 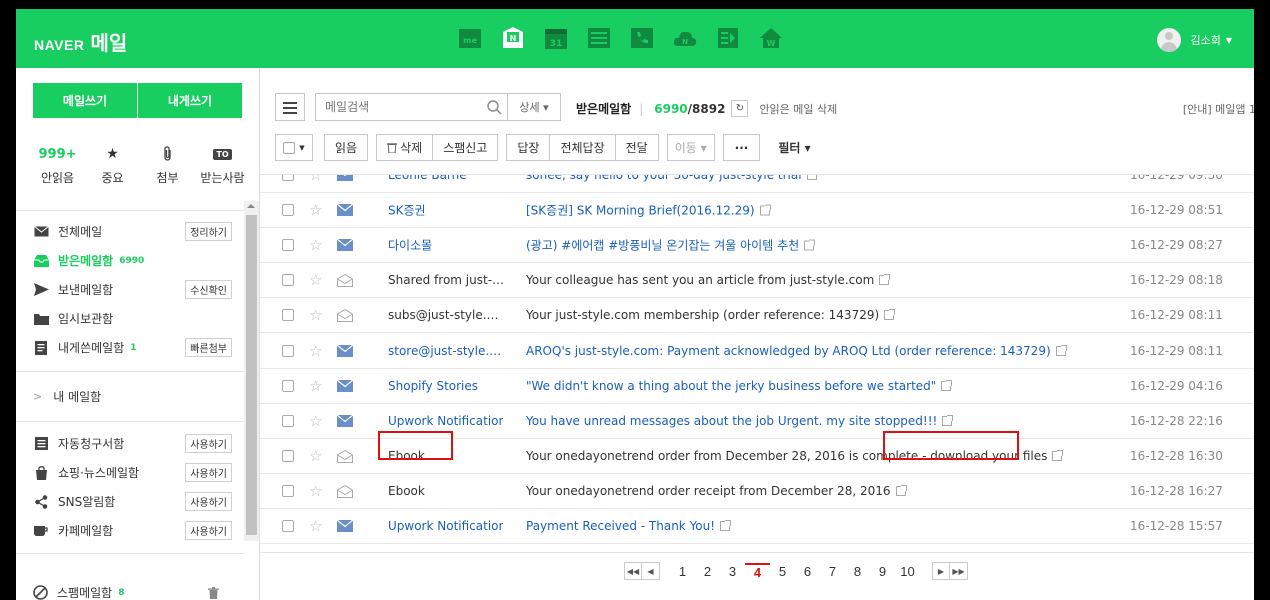 I want to click on write-to-self-button: 내게쓰기, so click(x=189, y=100).